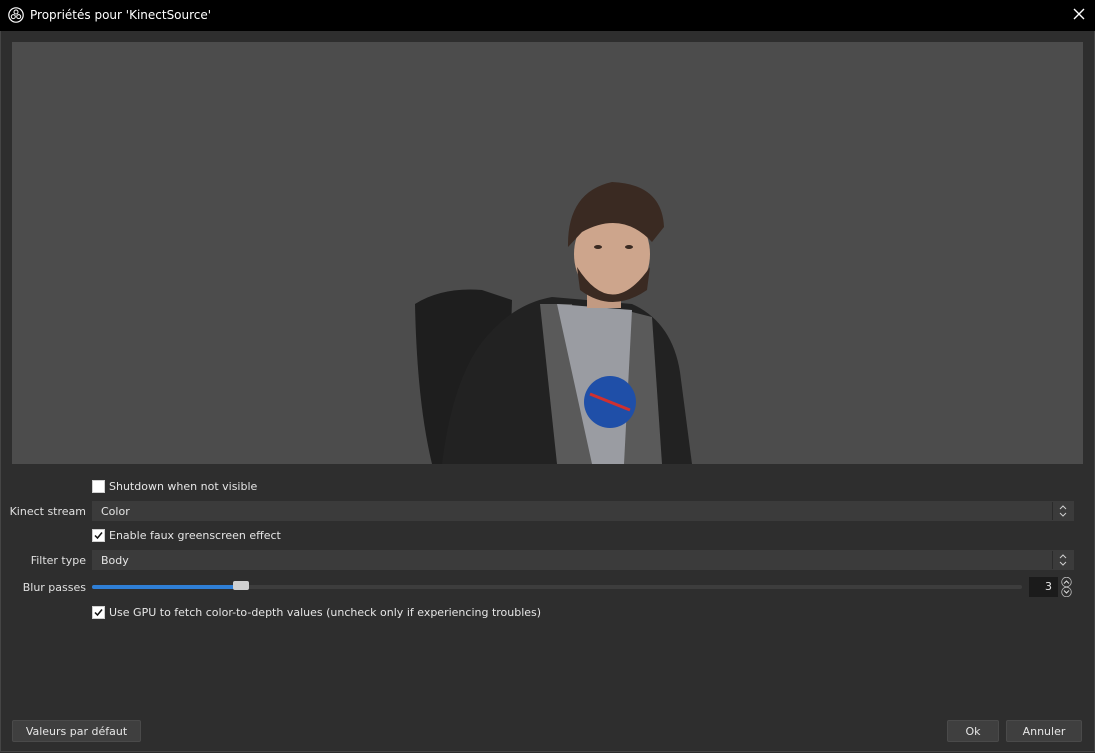 This screenshot has width=1095, height=753. I want to click on spin-arrows-icon, so click(1066, 587).